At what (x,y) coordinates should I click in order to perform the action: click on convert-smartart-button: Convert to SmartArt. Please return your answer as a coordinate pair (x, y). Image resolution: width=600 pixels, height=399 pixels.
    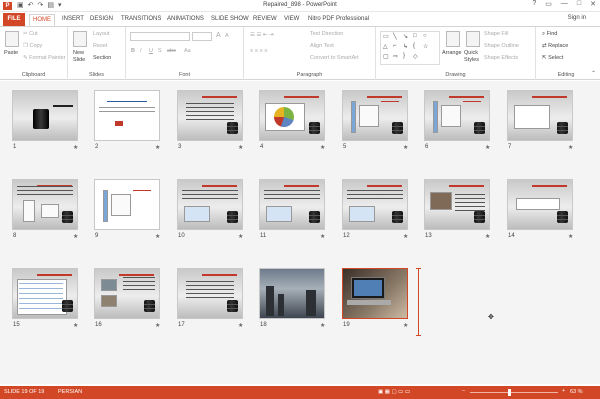
    Looking at the image, I should click on (334, 58).